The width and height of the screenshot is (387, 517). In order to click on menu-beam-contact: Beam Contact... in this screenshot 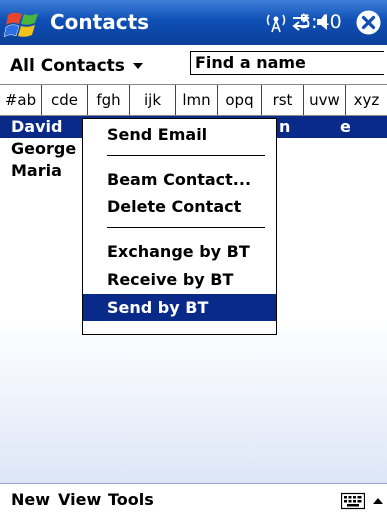, I will do `click(179, 179)`.